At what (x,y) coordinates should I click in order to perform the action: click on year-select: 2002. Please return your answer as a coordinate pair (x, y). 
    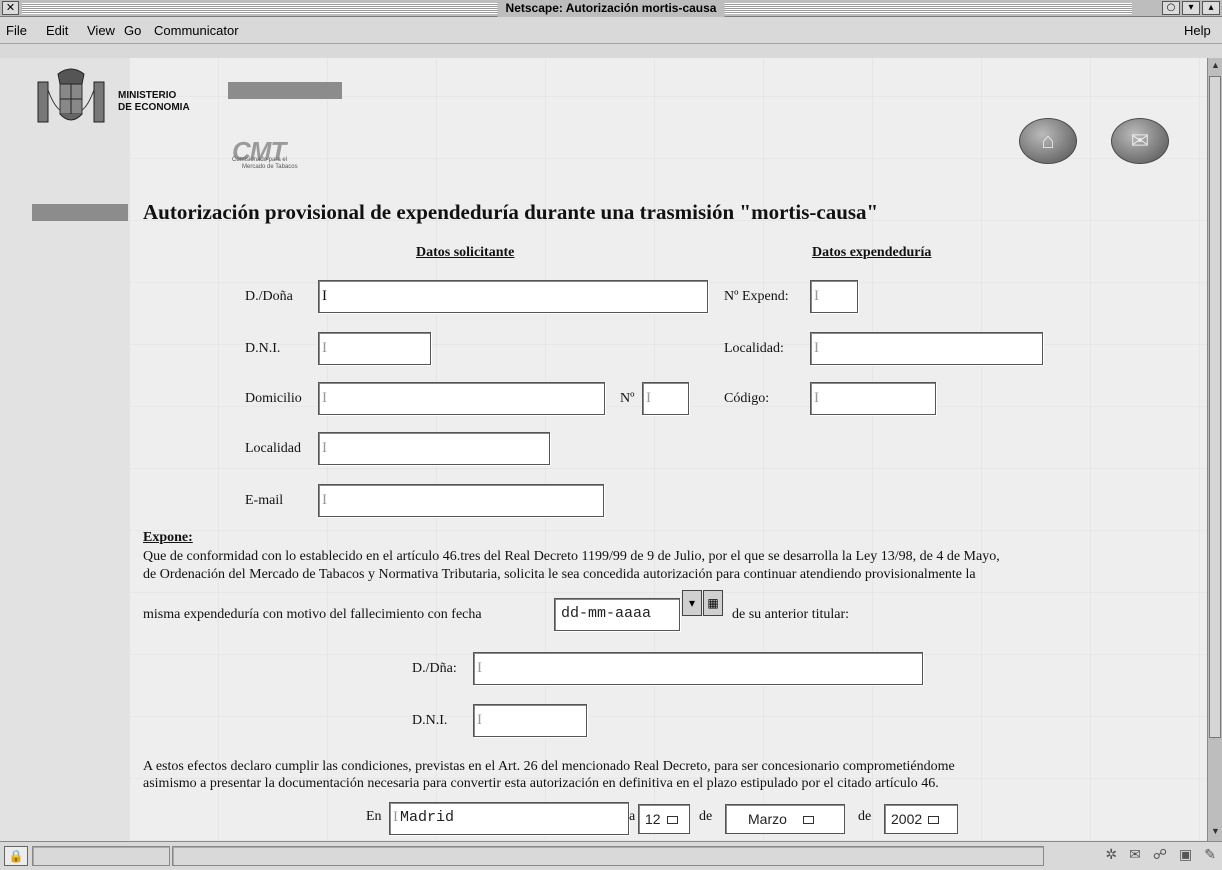
    Looking at the image, I should click on (921, 819).